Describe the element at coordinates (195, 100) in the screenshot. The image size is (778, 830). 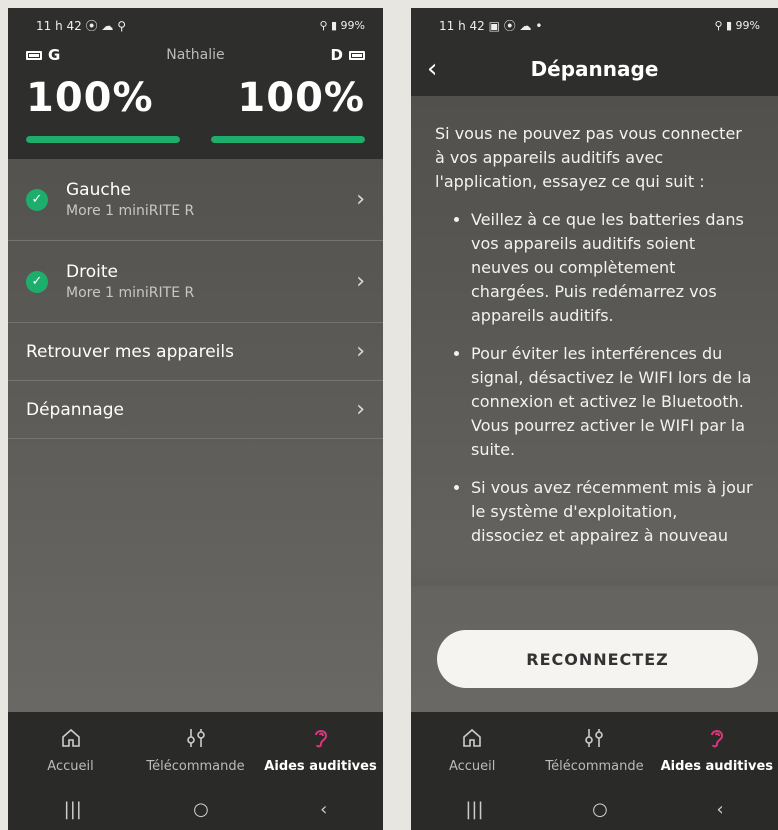
I see `battery-header: G Nathalie D 100% 100%` at that location.